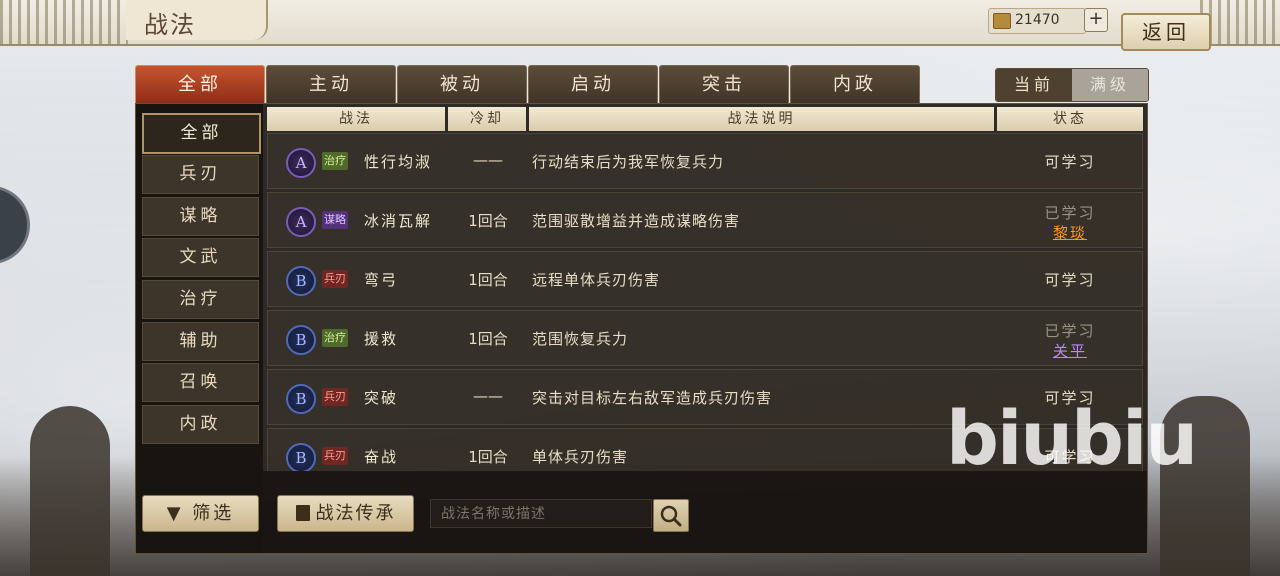 The image size is (1280, 576). Describe the element at coordinates (593, 84) in the screenshot. I see `tab-trigger: 启动` at that location.